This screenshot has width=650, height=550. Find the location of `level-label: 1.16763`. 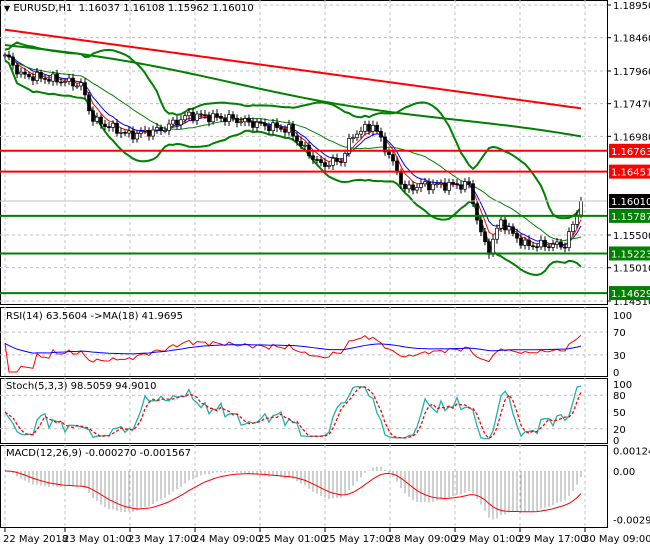

level-label: 1.16763 is located at coordinates (630, 152).